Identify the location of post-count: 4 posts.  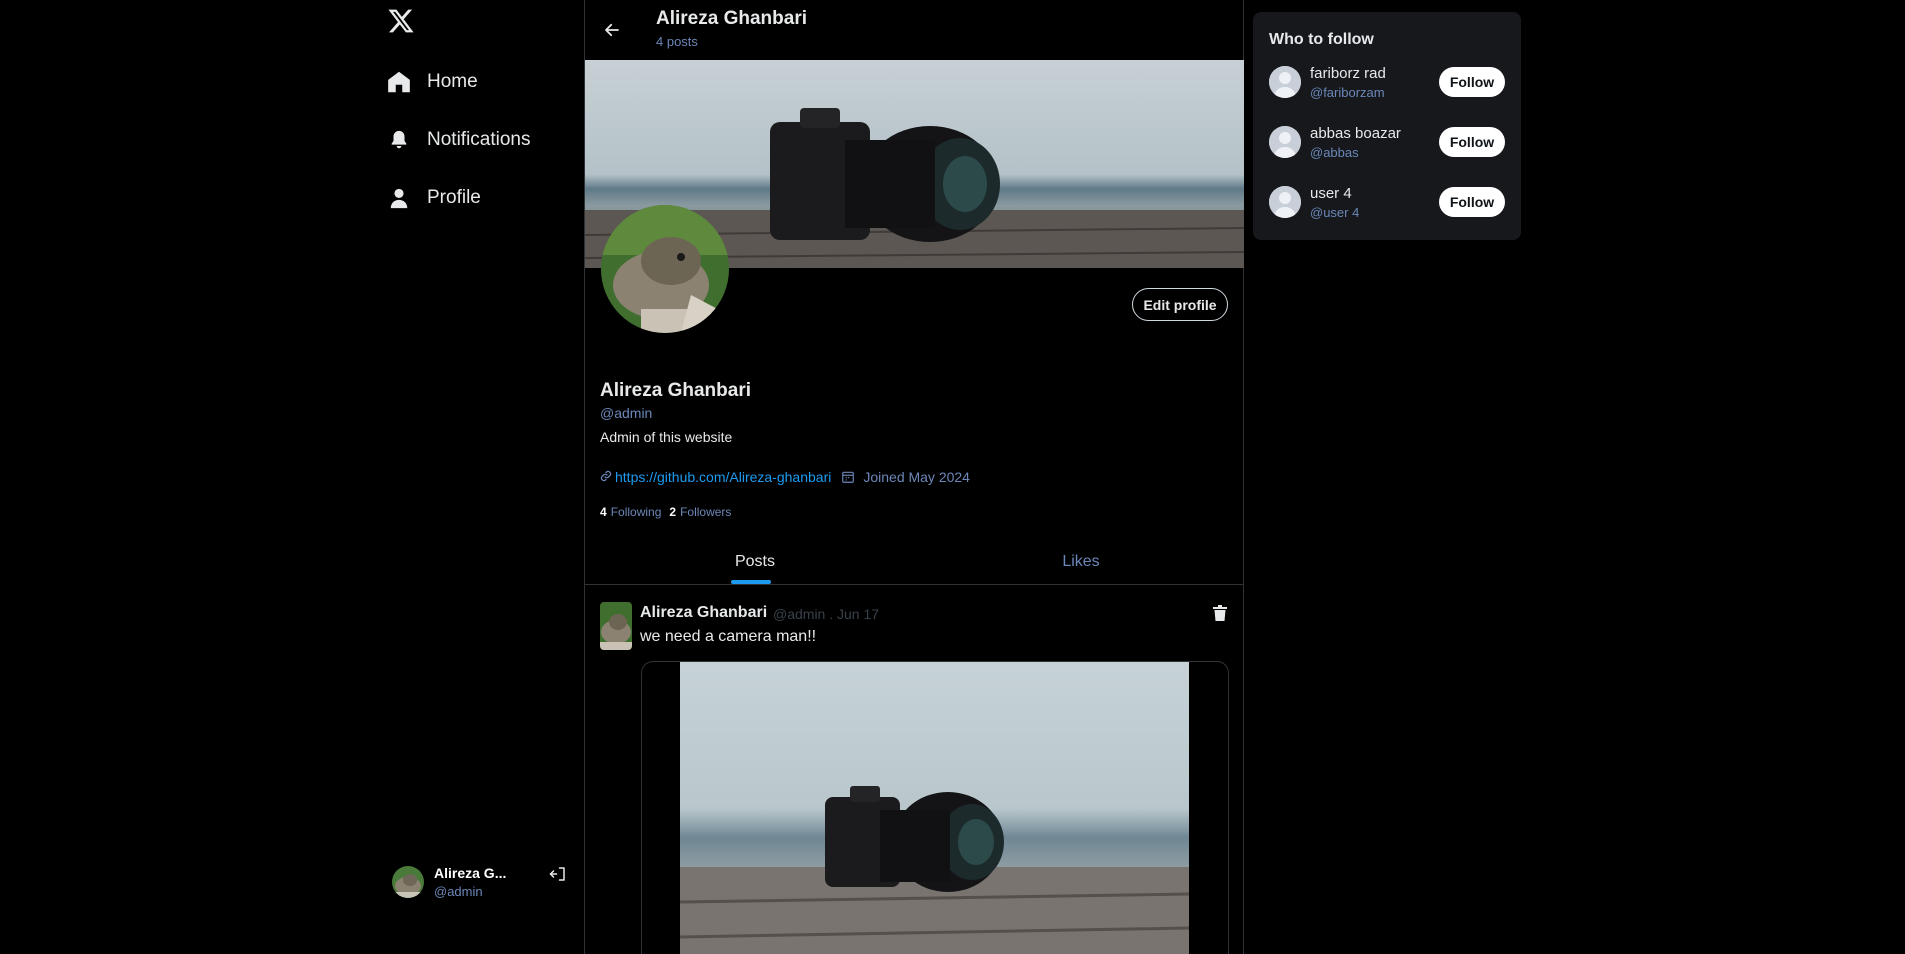
(677, 41).